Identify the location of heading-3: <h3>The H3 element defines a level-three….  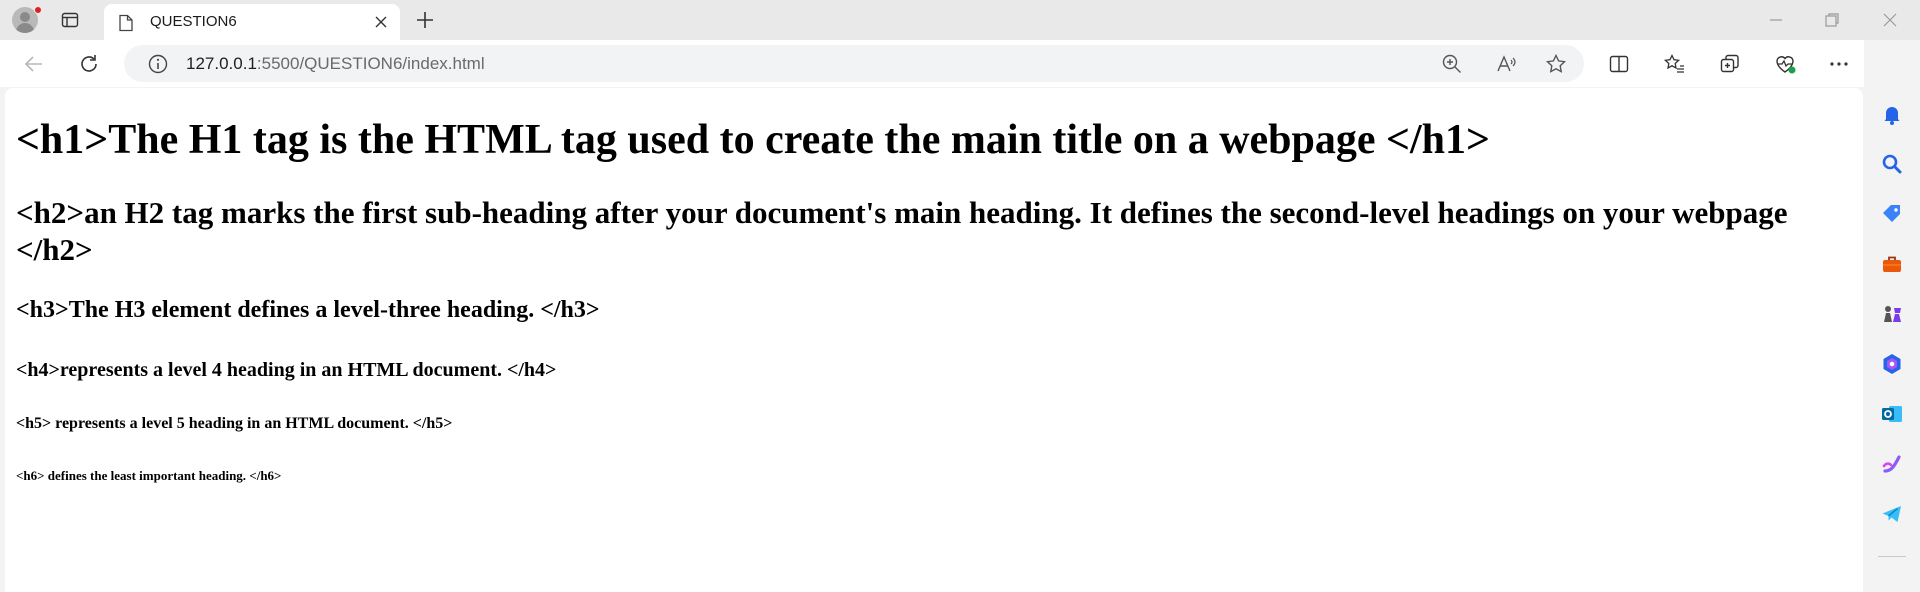
(308, 310).